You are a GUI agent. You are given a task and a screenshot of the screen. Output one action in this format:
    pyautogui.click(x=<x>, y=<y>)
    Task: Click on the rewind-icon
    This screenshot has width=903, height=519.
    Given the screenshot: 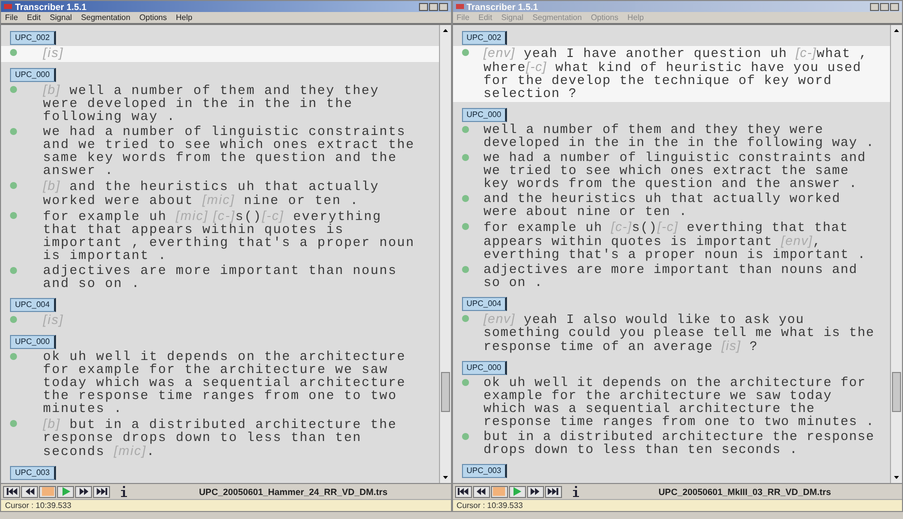 What is the action you would take?
    pyautogui.click(x=481, y=491)
    